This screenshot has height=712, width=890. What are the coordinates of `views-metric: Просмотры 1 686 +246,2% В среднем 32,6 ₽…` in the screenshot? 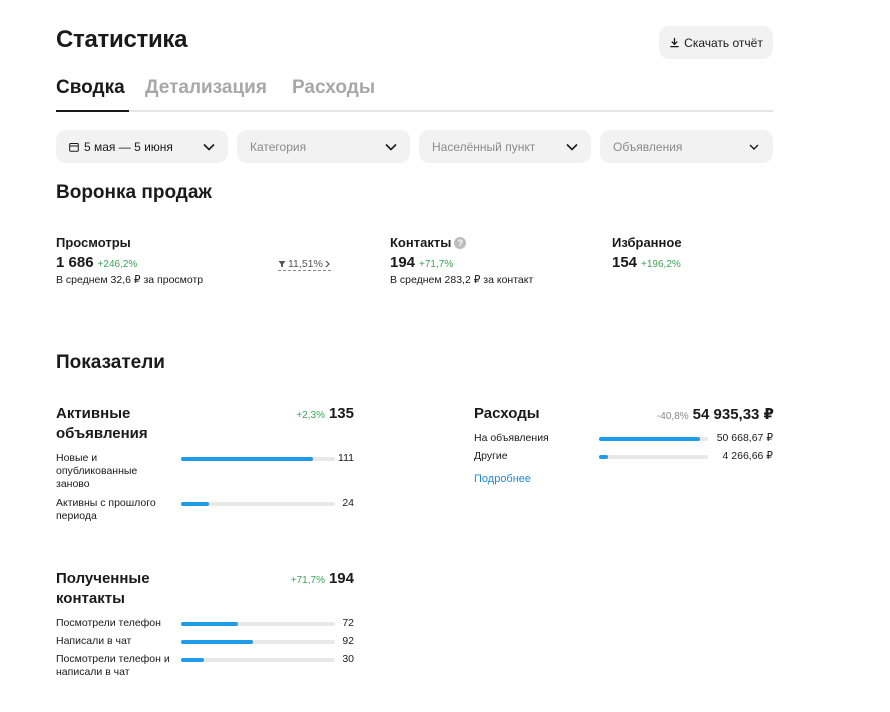 It's located at (129, 260).